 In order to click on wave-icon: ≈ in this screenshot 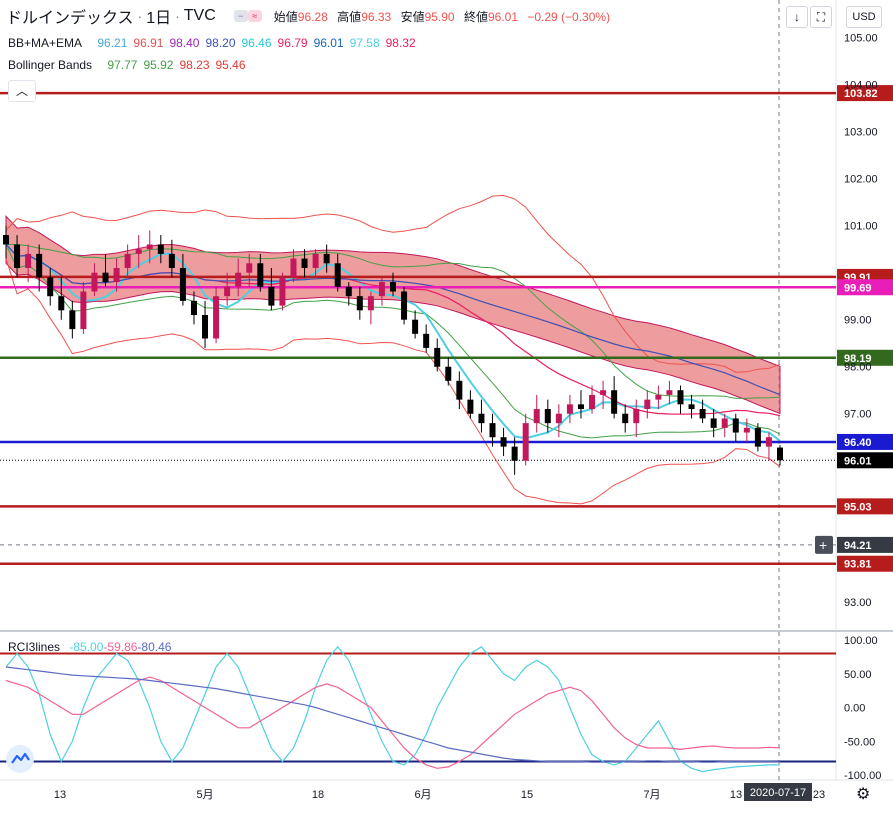, I will do `click(254, 16)`.